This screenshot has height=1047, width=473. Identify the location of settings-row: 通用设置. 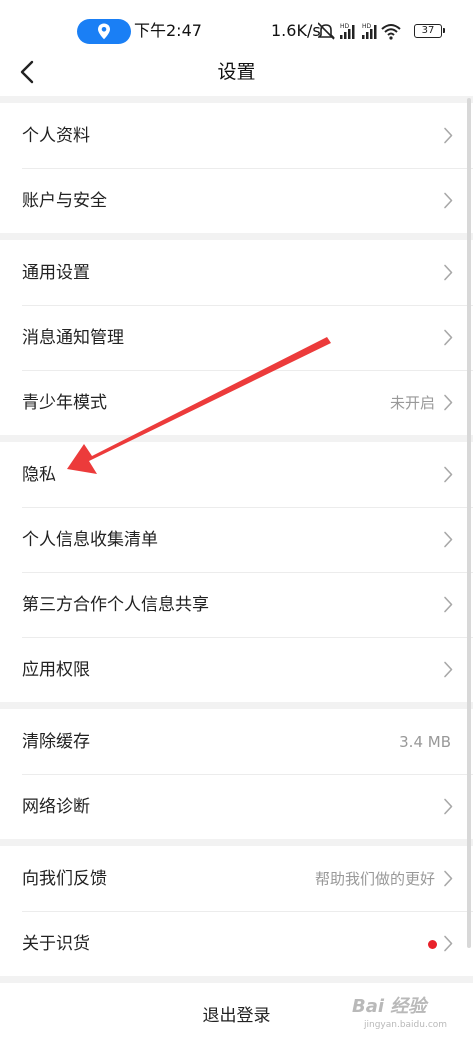
(236, 272).